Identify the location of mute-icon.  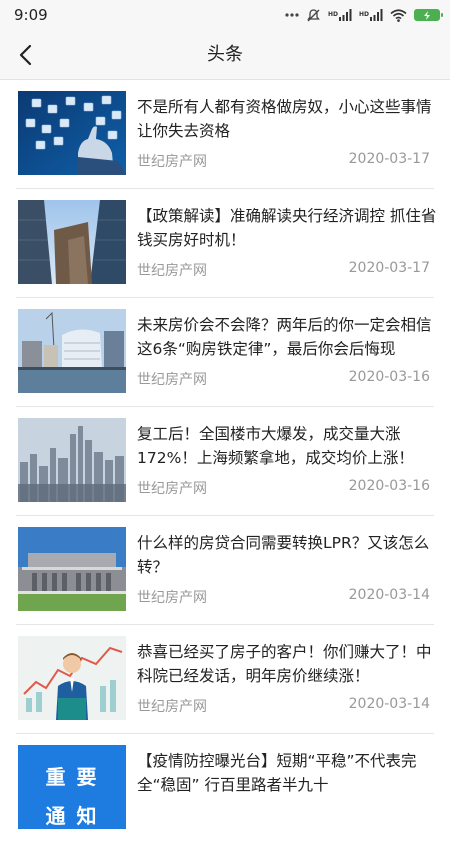
(313, 15).